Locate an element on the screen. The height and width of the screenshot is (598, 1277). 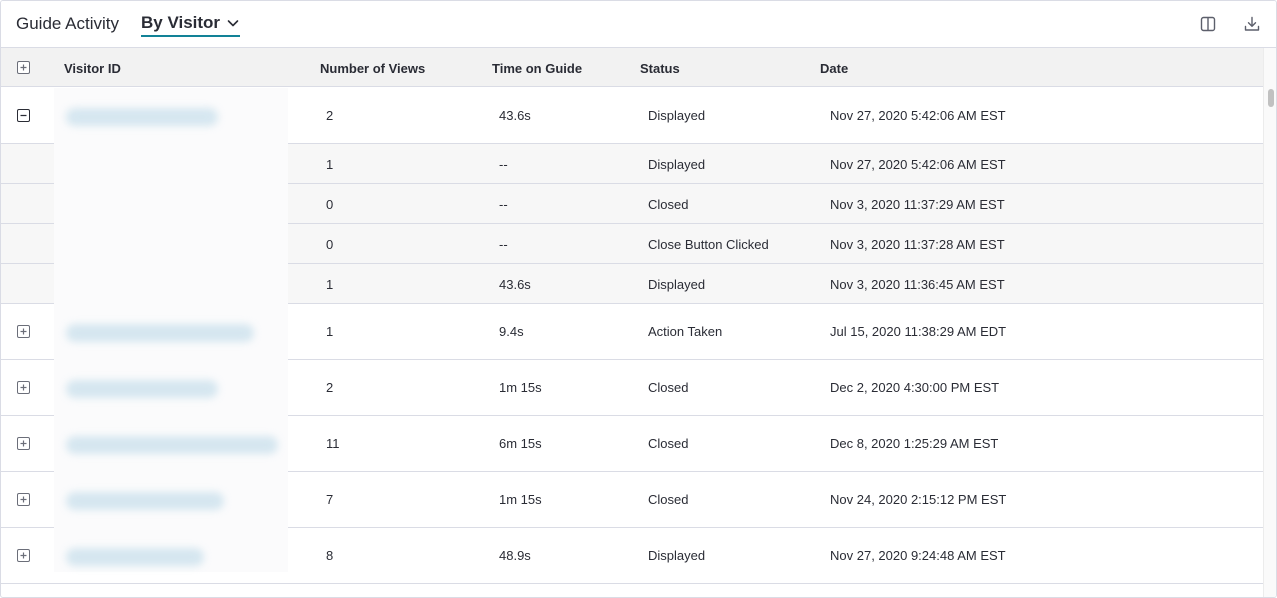
date-cell: Nov 27, 2020 9:24:48 AM EST is located at coordinates (918, 555).